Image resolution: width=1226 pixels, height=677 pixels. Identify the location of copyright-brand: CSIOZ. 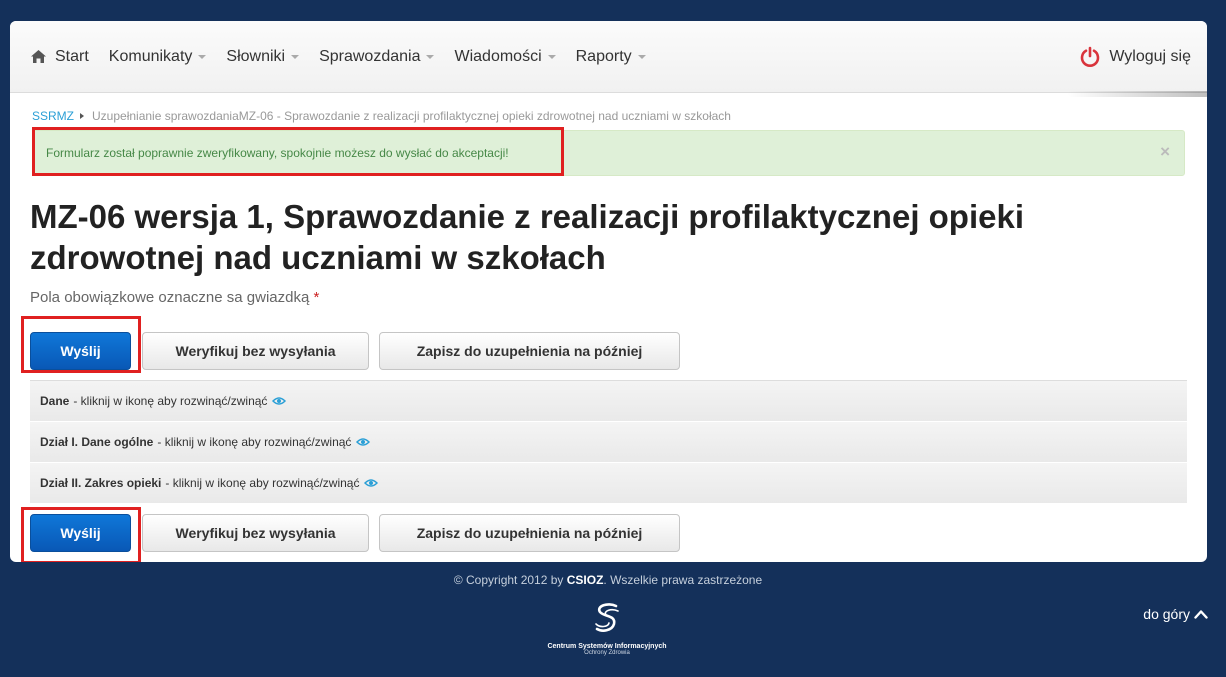
(585, 580).